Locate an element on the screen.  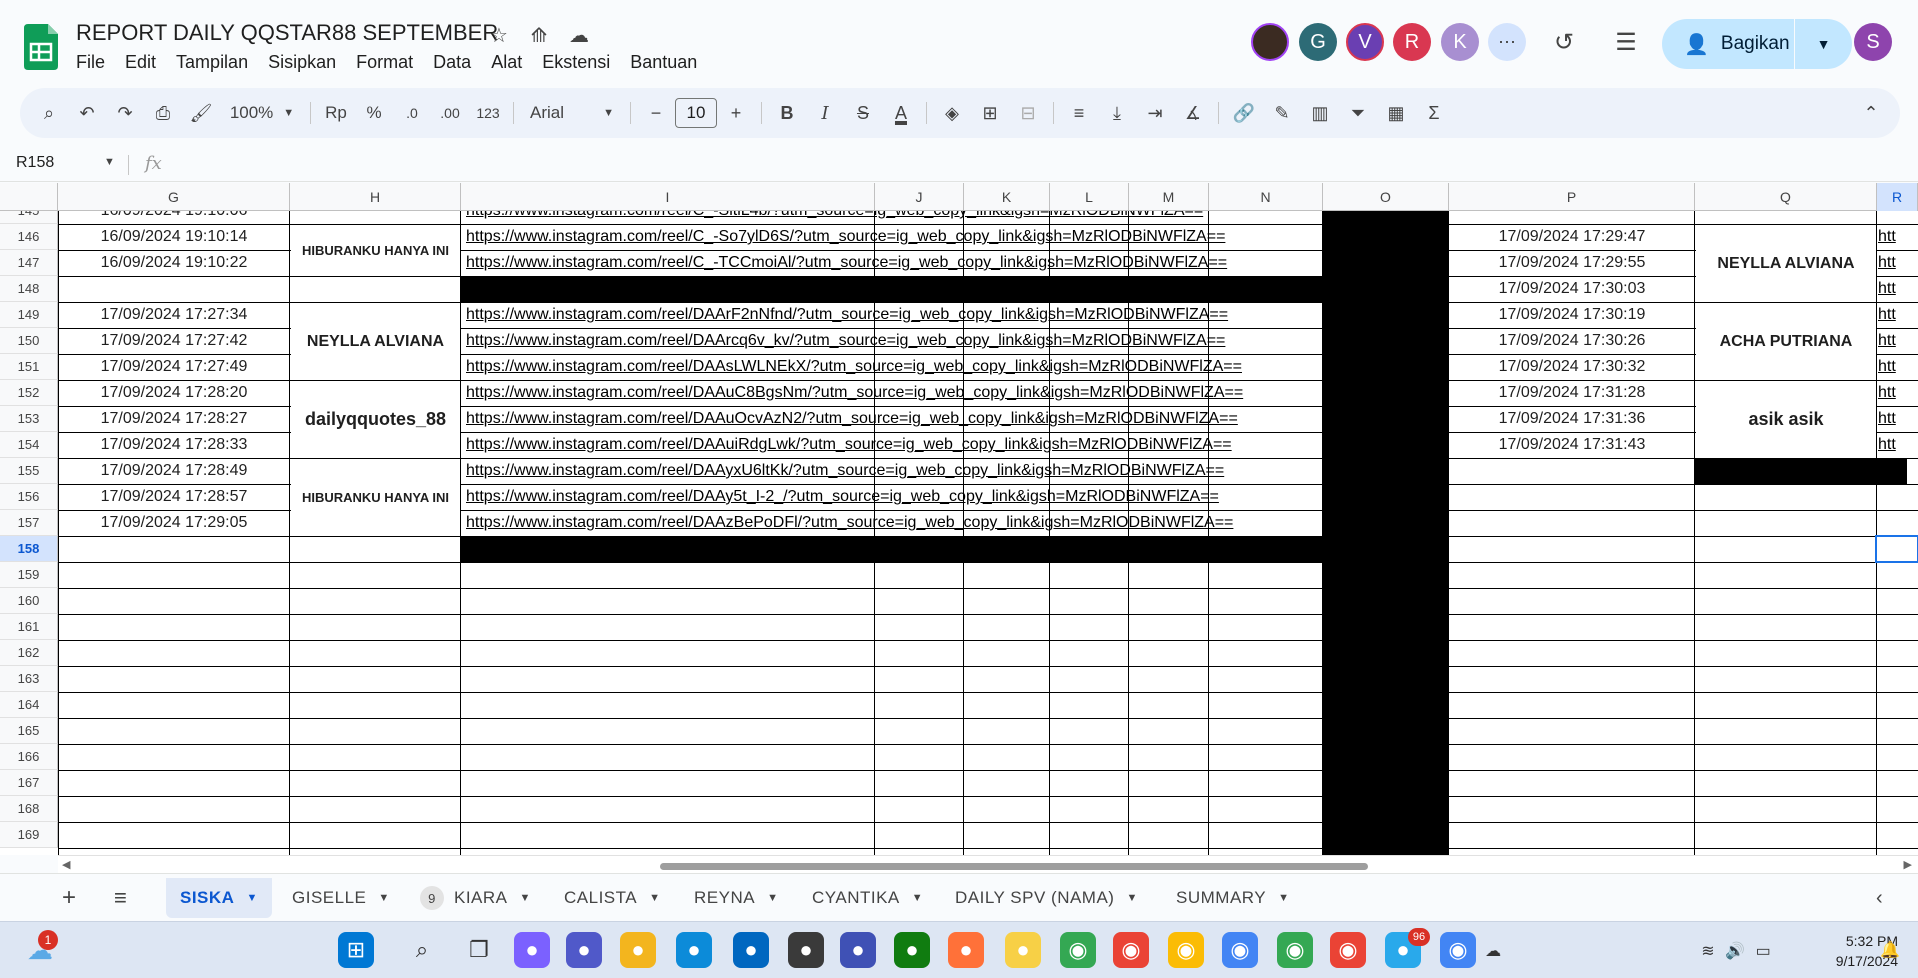
italic-icon: I is located at coordinates (825, 113).